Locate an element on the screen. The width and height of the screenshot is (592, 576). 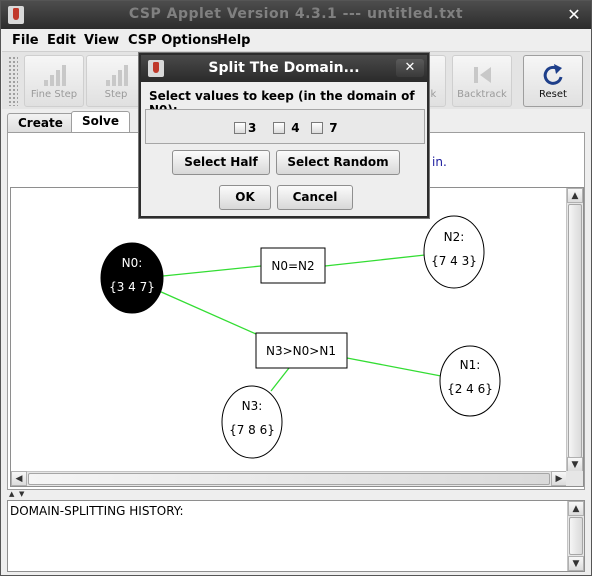
value-checkbox-3: 3 is located at coordinates (245, 128).